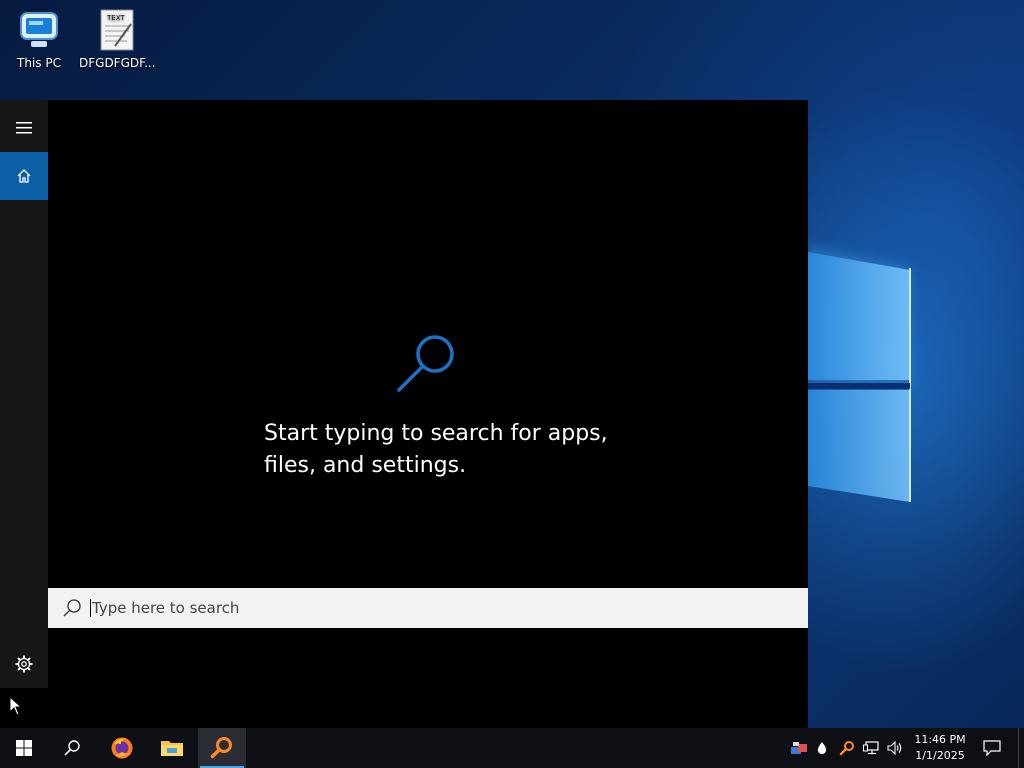 The image size is (1024, 768). I want to click on notification-icon, so click(992, 748).